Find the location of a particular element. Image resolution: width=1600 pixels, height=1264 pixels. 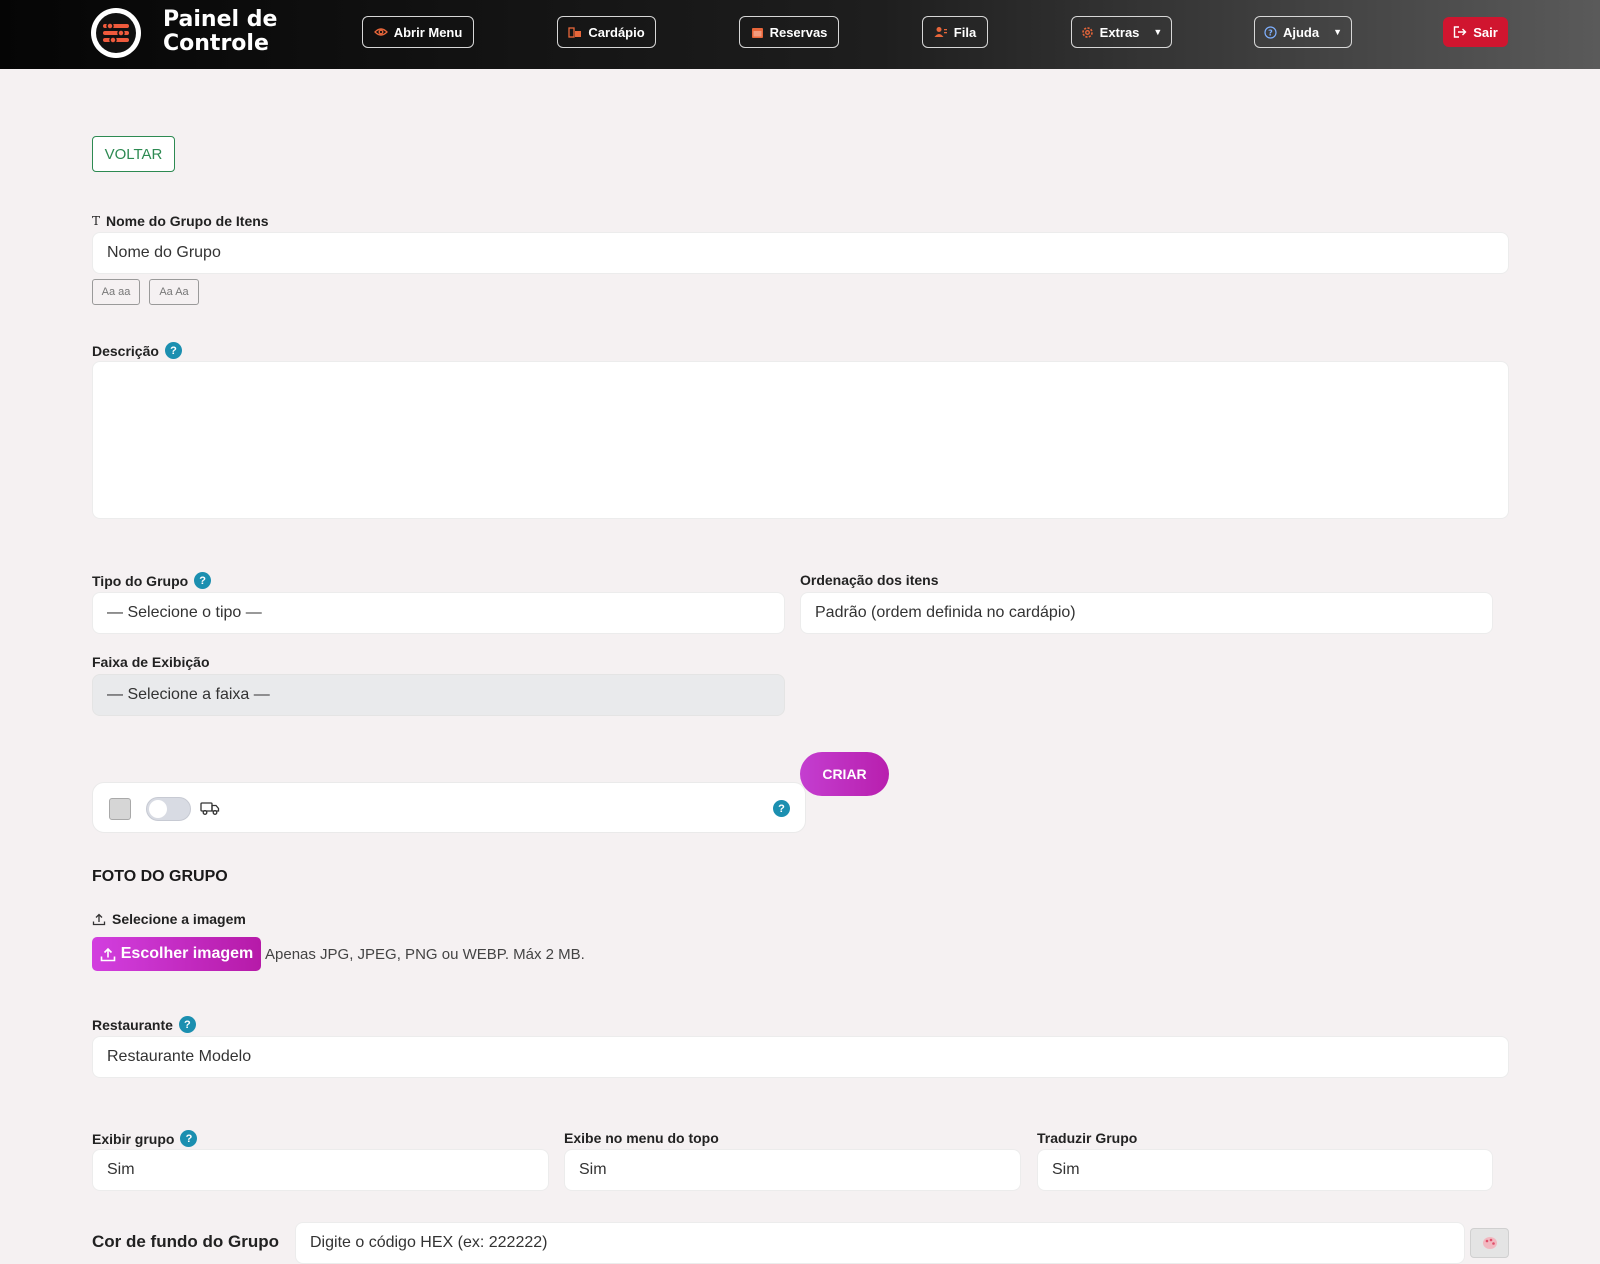

lowercase-format-button: Aa aa is located at coordinates (116, 292).